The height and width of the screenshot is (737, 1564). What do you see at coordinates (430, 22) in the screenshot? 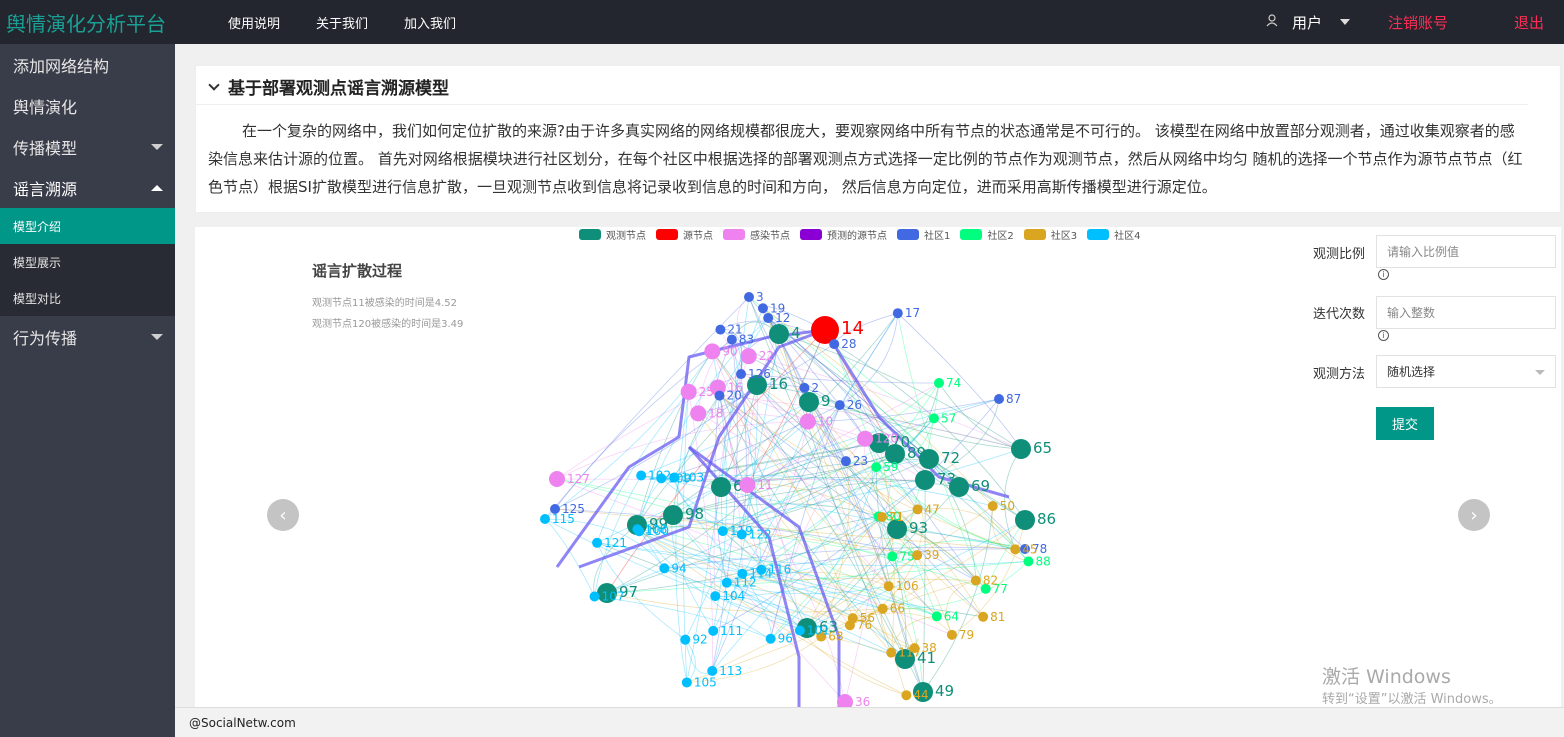
I see `nav-join: 加入我们` at bounding box center [430, 22].